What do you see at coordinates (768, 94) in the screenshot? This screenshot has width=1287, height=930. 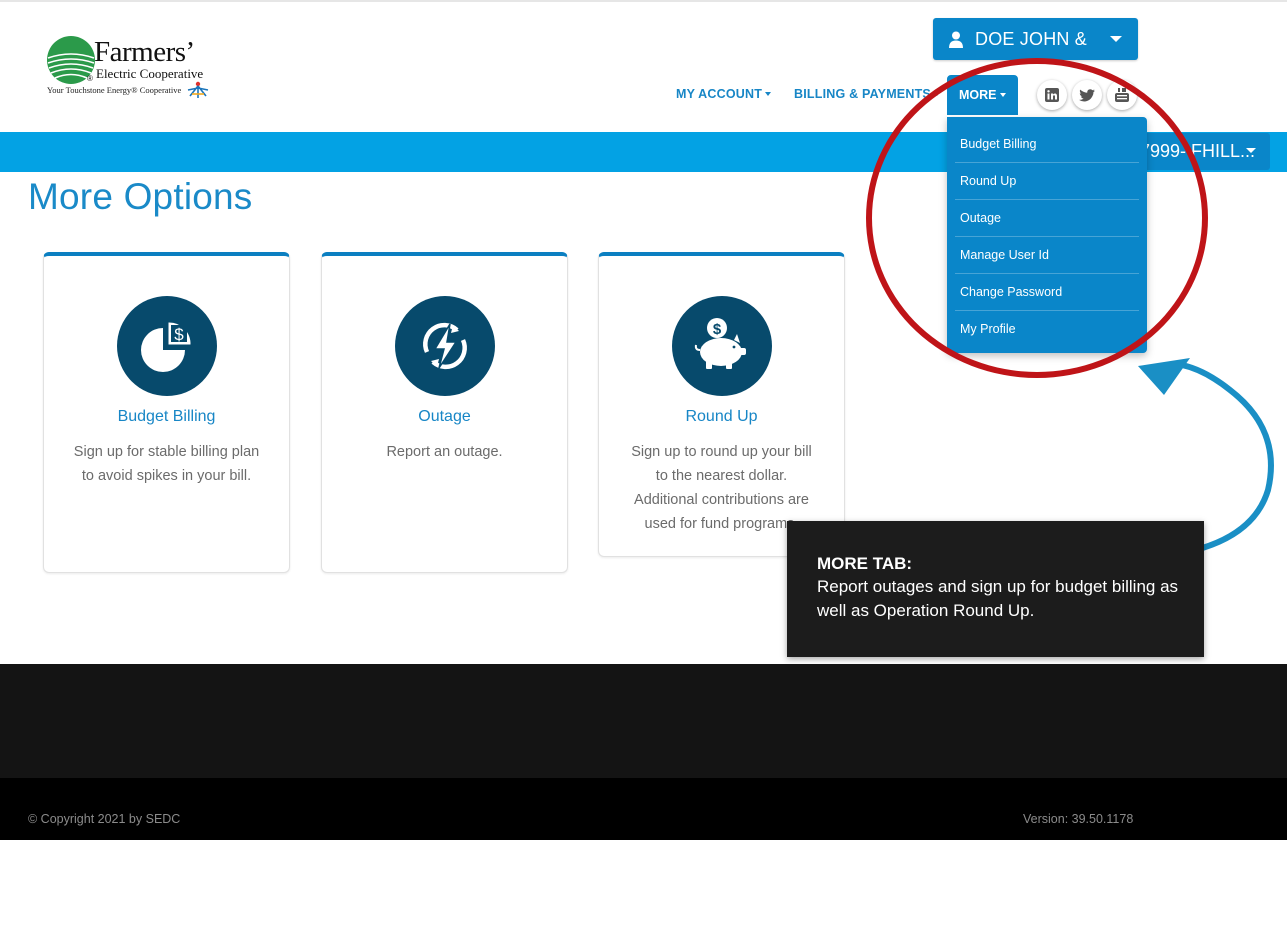 I see `caret-down-icon` at bounding box center [768, 94].